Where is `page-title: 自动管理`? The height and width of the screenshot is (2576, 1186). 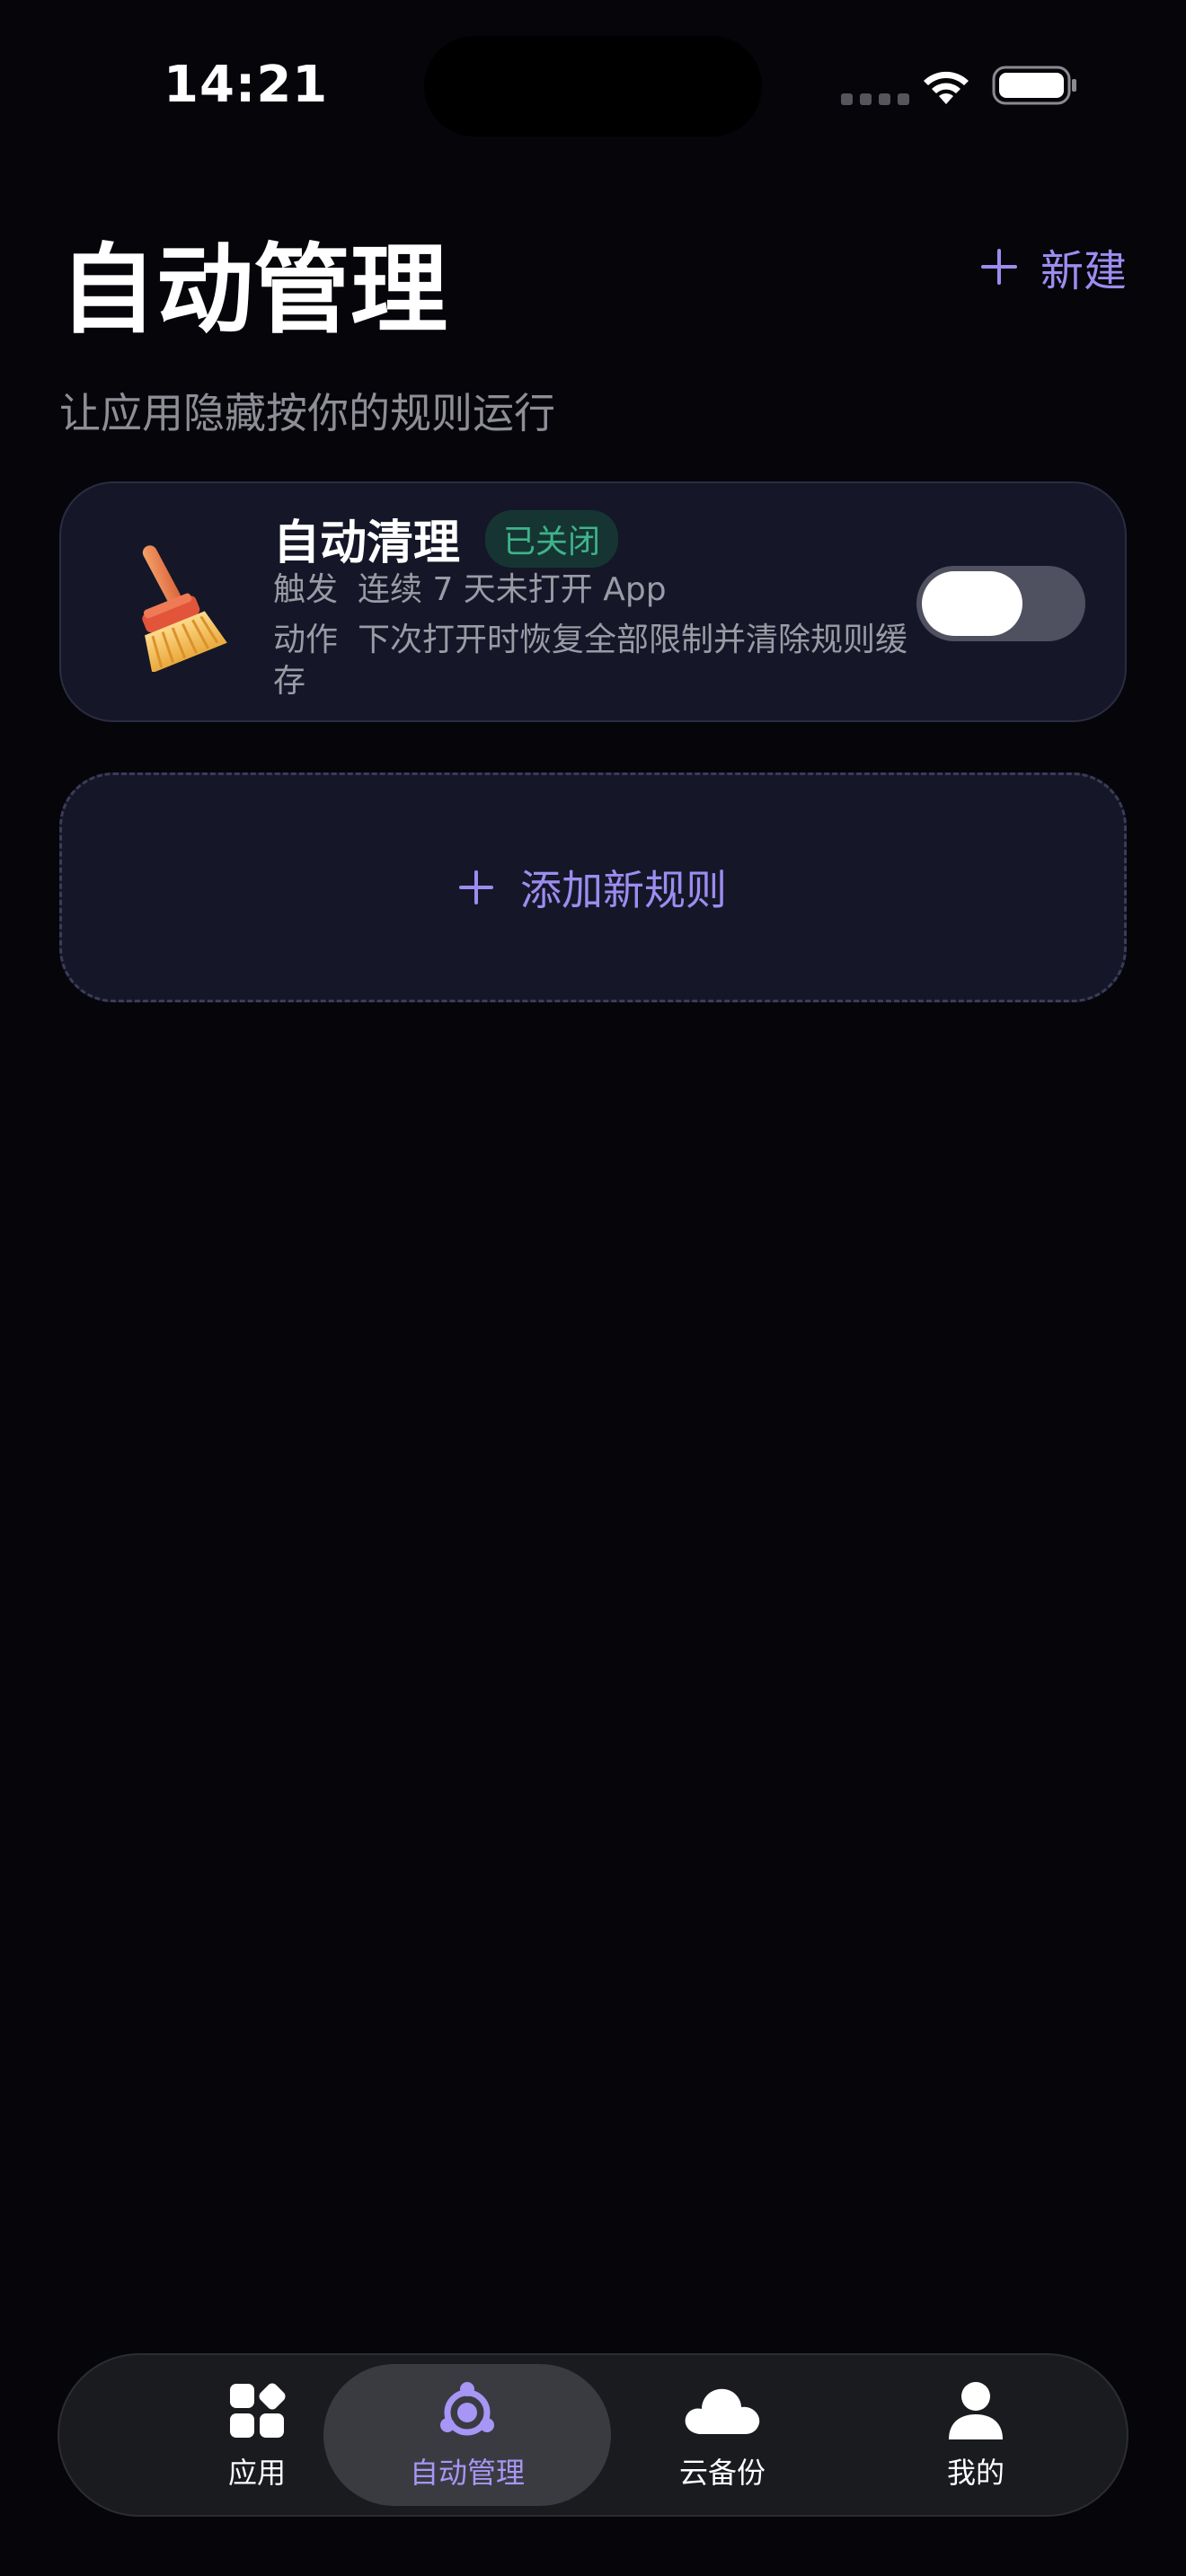 page-title: 自动管理 is located at coordinates (253, 290).